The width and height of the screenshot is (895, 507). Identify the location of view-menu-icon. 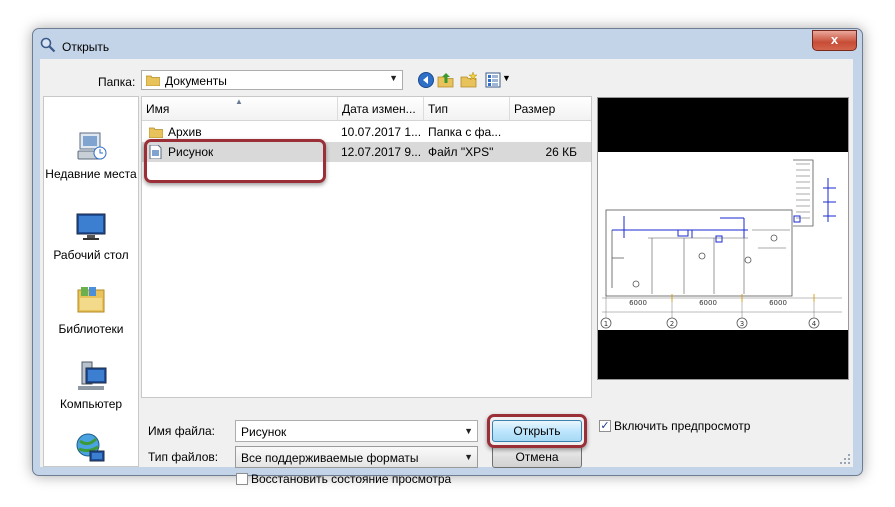
(493, 80).